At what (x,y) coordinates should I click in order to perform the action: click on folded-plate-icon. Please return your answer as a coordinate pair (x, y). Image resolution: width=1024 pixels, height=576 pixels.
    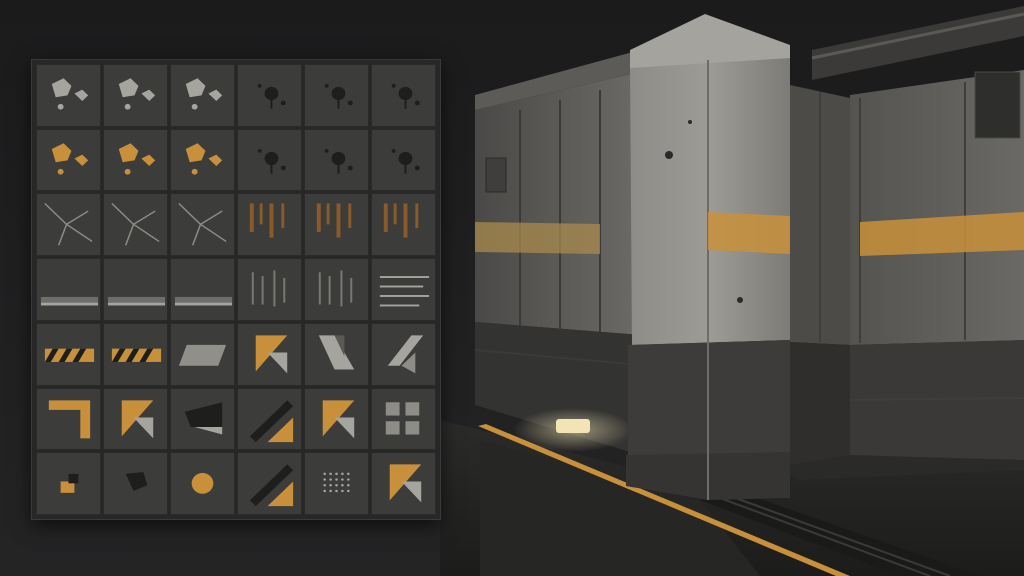
    Looking at the image, I should click on (336, 352).